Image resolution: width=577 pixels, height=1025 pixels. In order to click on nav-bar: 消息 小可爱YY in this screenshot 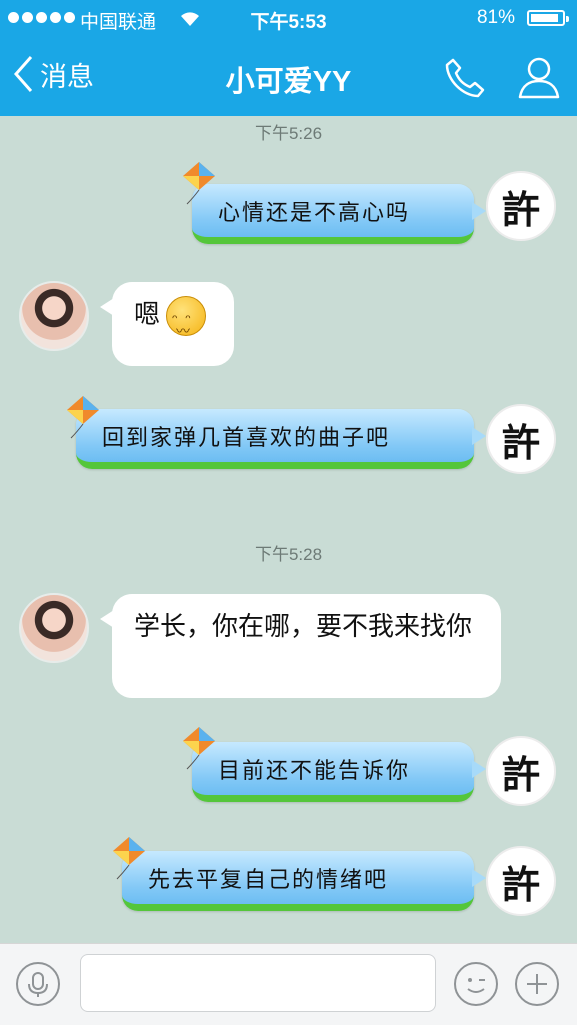, I will do `click(288, 77)`.